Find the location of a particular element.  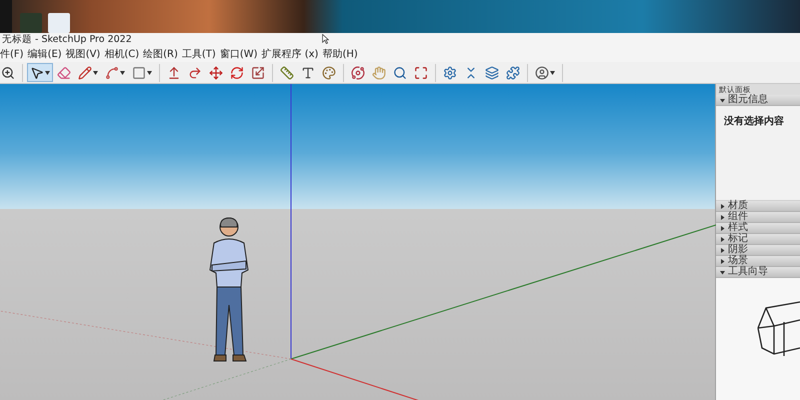

house-drawing is located at coordinates (778, 328).